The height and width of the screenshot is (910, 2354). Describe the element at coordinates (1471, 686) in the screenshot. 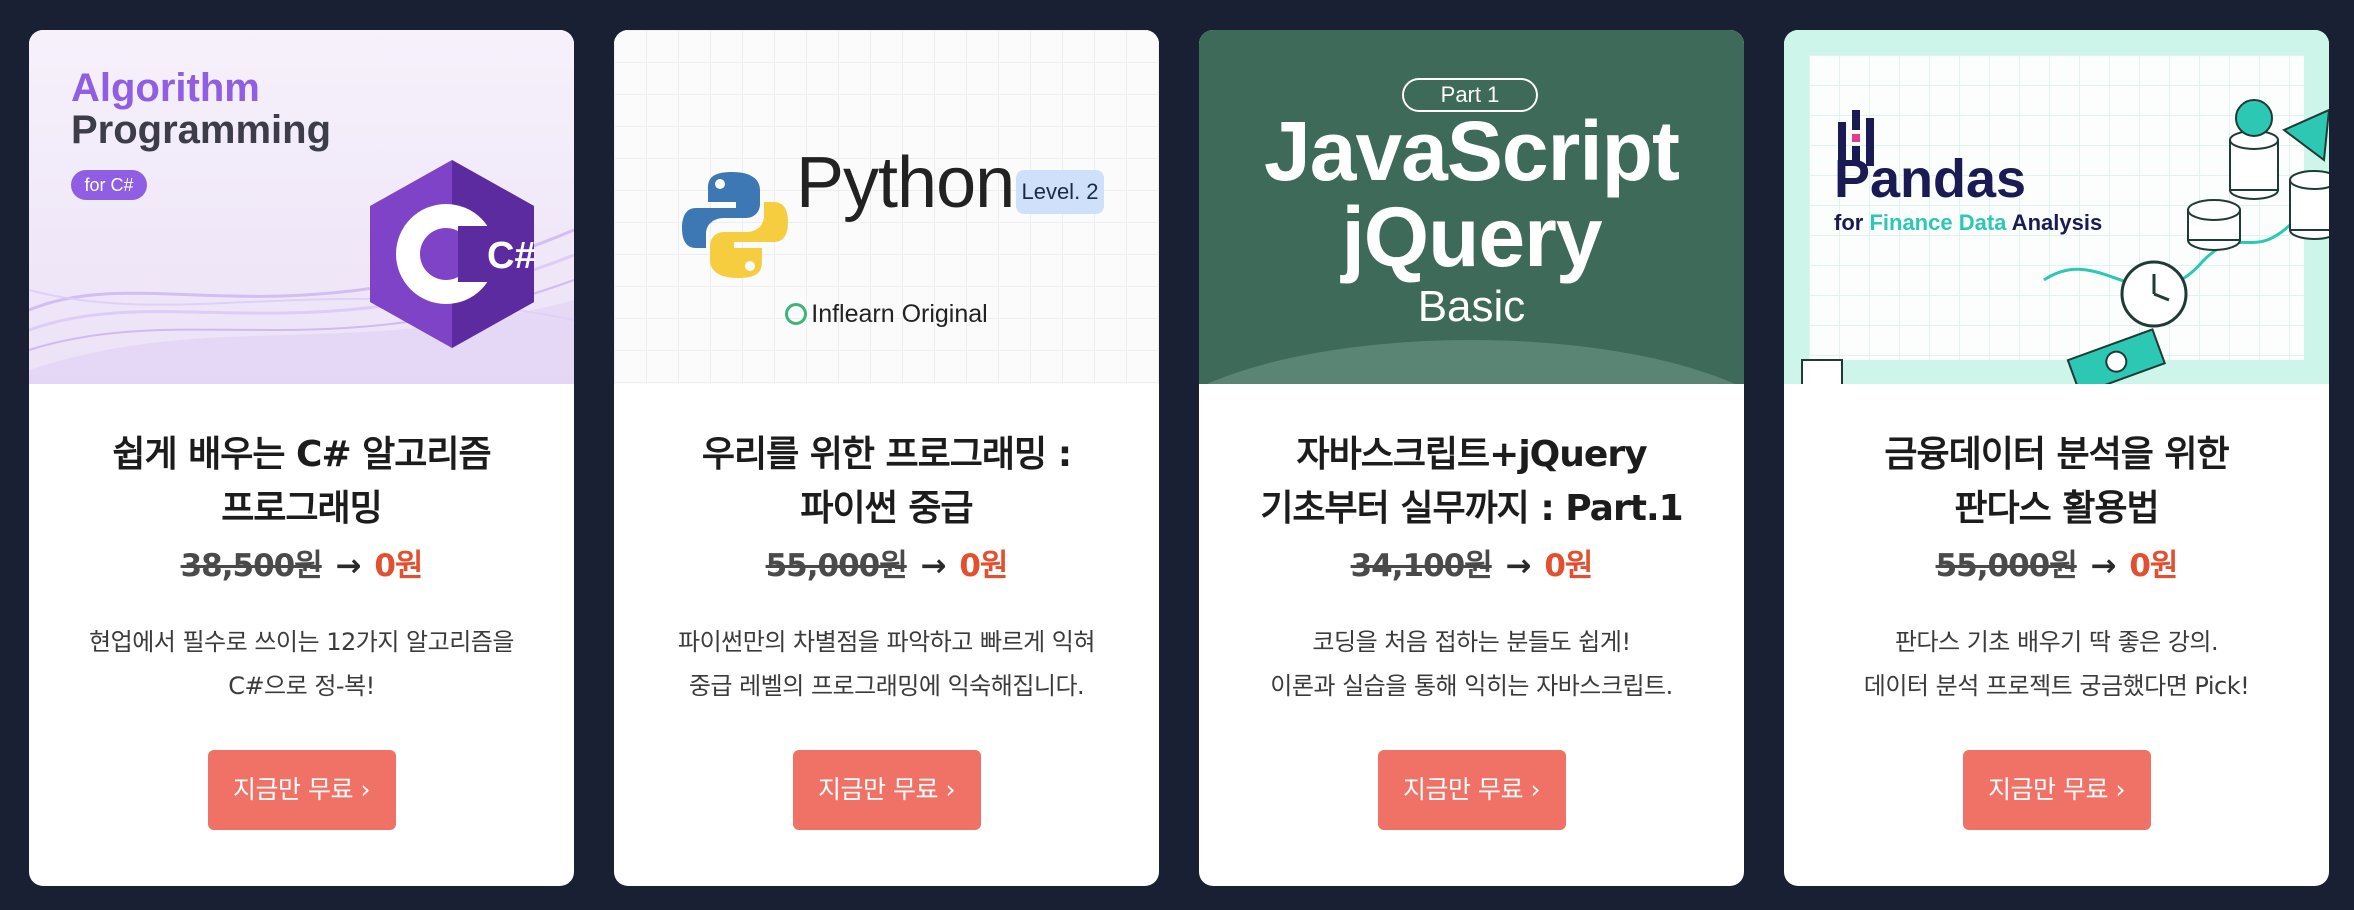

I see `description-line: 이론과 실습을 통해 익히는 자바스크립트.` at that location.